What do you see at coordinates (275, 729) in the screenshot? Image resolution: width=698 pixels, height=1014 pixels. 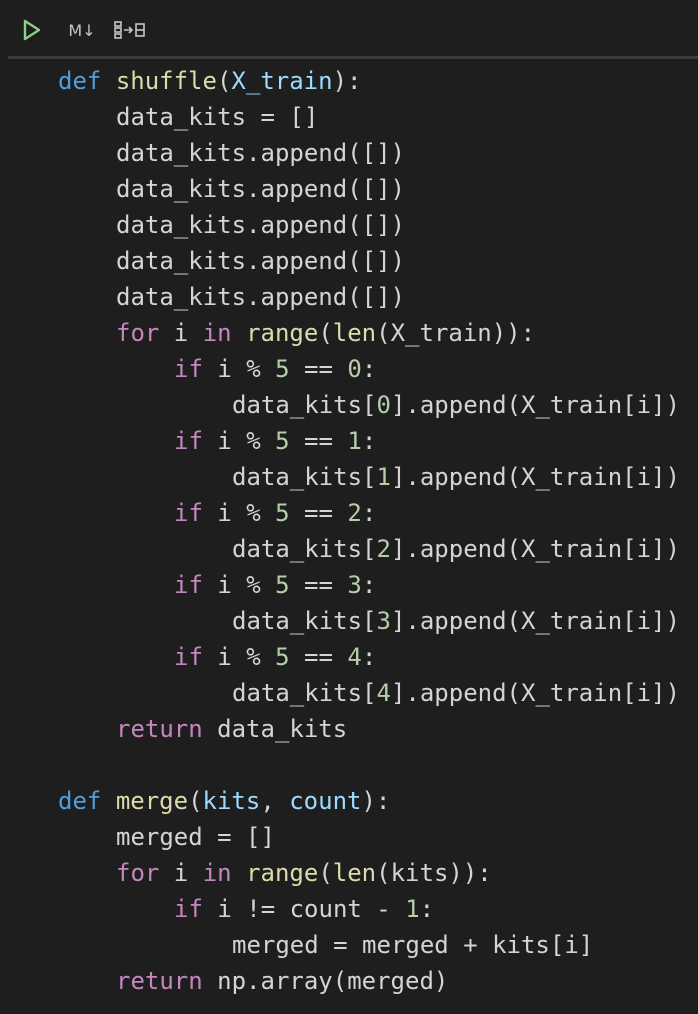 I see `code-token: data_kits` at bounding box center [275, 729].